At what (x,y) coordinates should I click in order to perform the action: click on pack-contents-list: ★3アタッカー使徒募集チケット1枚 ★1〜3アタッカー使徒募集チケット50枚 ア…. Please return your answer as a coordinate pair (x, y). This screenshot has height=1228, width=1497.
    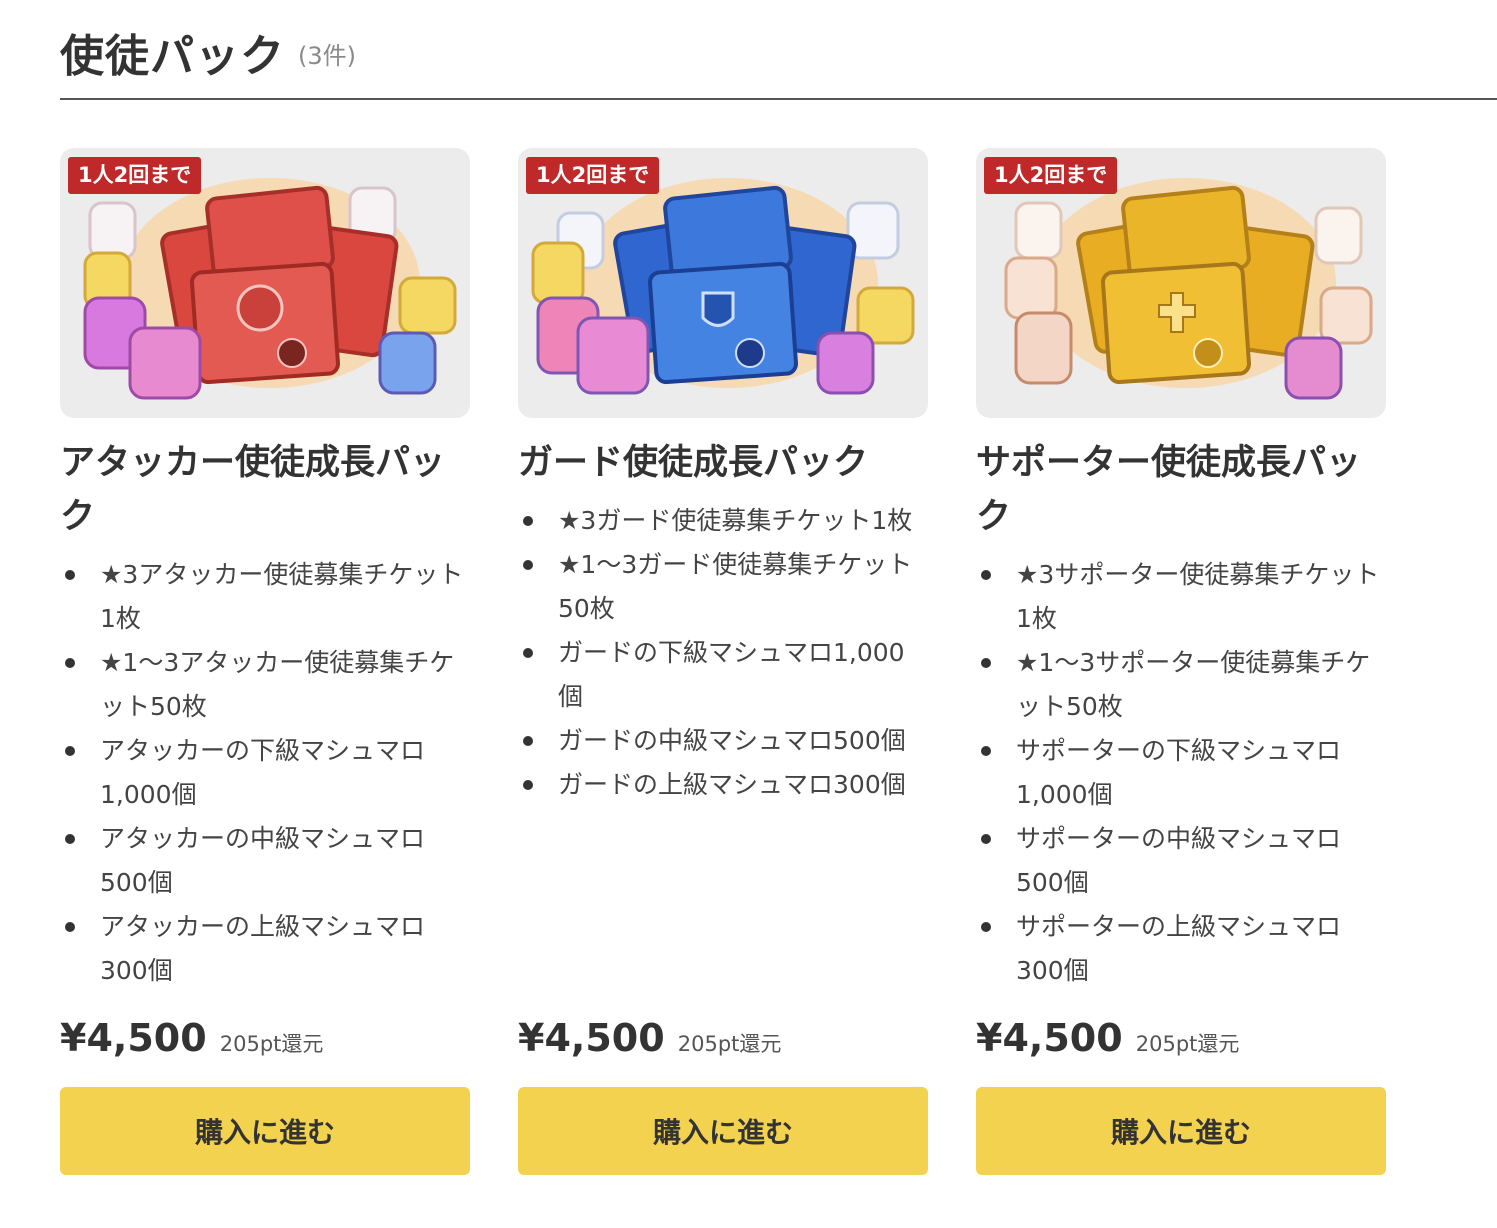
    Looking at the image, I should click on (265, 773).